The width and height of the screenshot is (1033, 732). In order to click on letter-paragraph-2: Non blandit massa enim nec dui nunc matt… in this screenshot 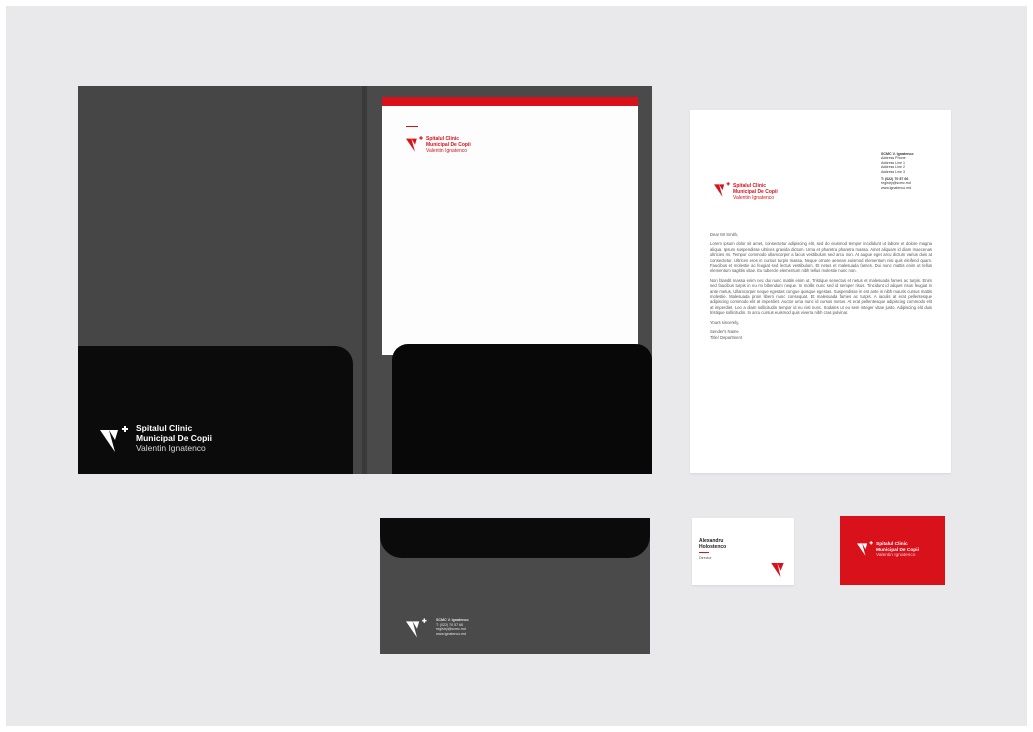, I will do `click(821, 296)`.